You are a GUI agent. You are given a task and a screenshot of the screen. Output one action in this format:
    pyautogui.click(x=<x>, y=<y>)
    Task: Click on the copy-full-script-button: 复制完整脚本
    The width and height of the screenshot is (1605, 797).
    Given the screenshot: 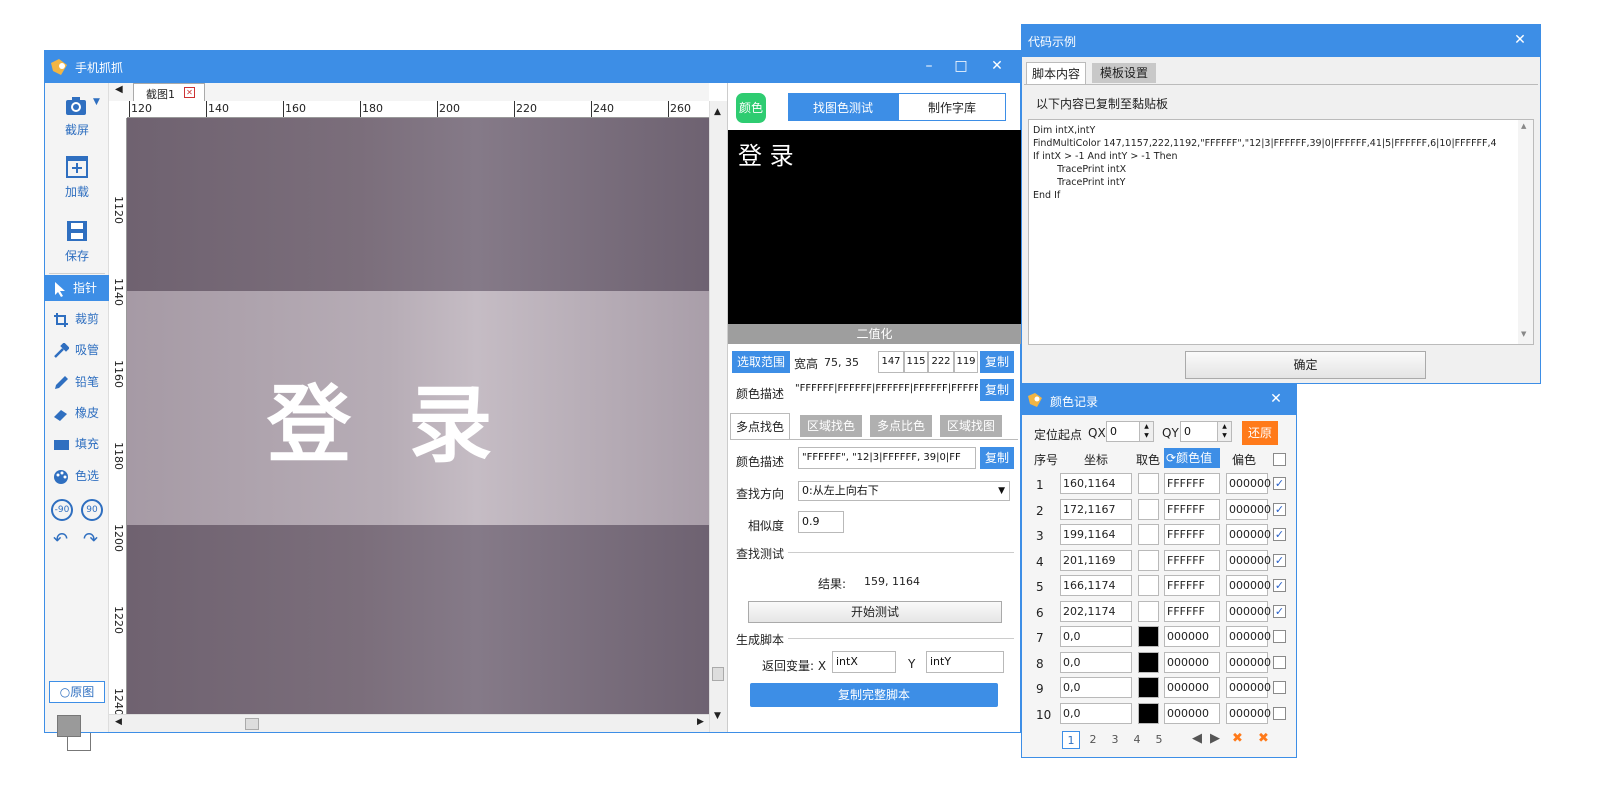 What is the action you would take?
    pyautogui.click(x=874, y=695)
    